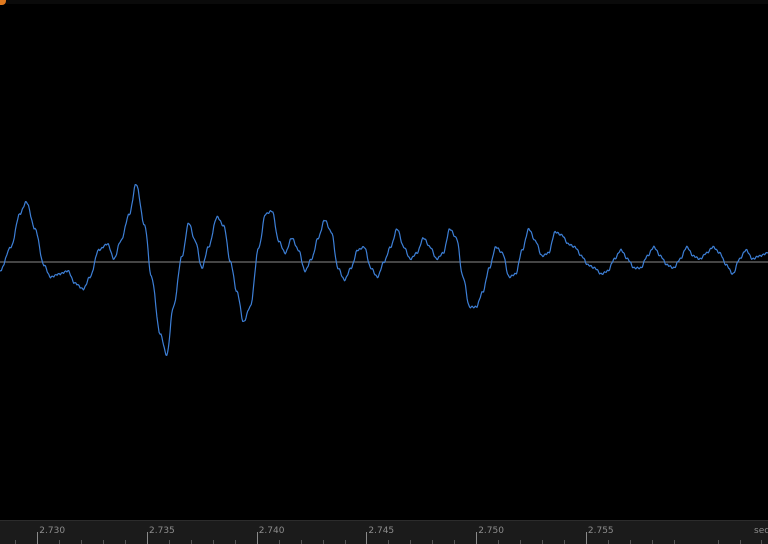 The image size is (768, 544). Describe the element at coordinates (162, 531) in the screenshot. I see `ruler-tick-label: 2.735` at that location.